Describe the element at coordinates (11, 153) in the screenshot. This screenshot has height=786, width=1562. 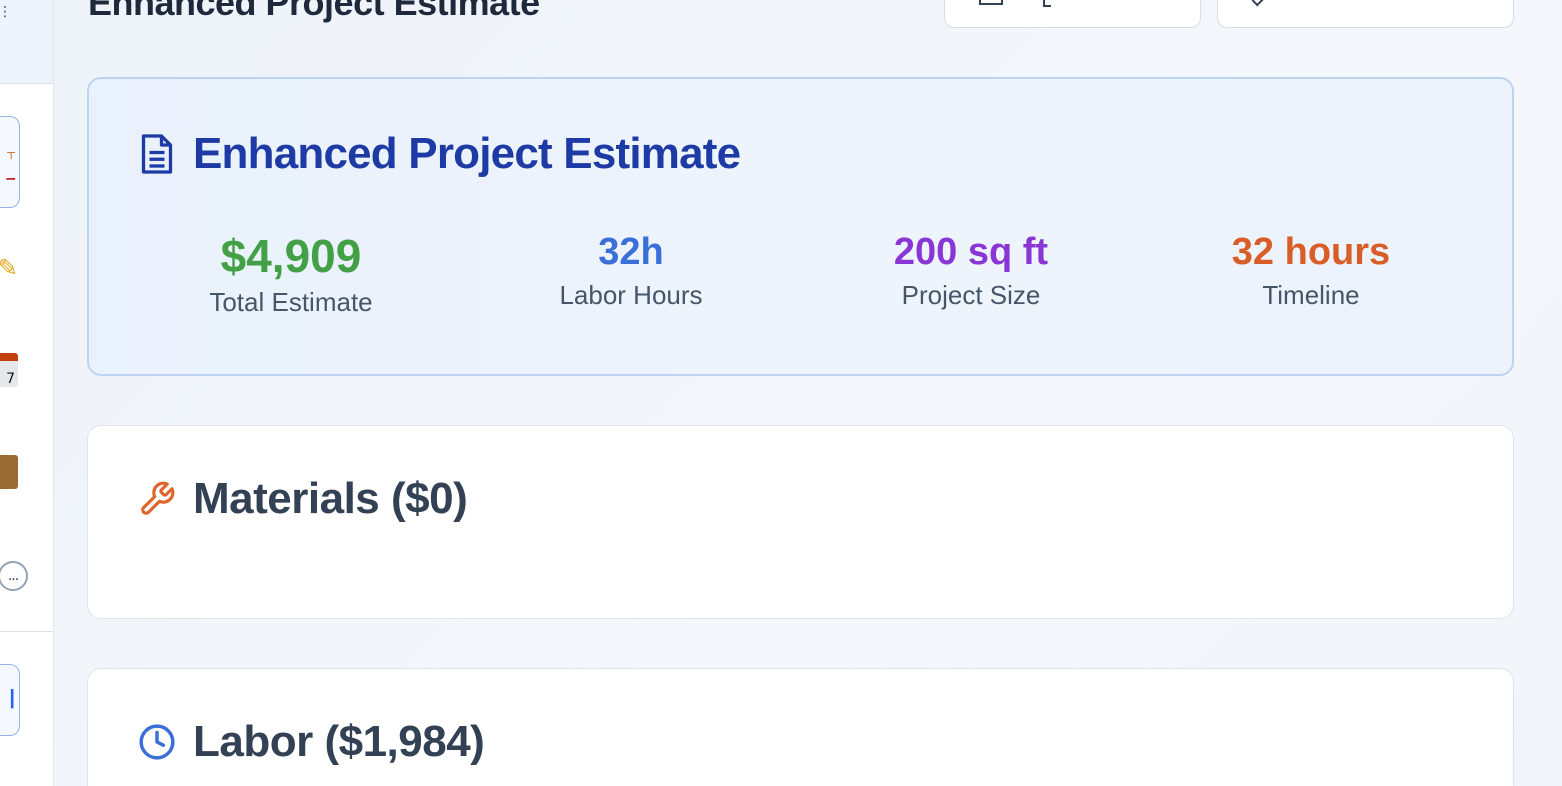
I see `tool-icon: ┬` at that location.